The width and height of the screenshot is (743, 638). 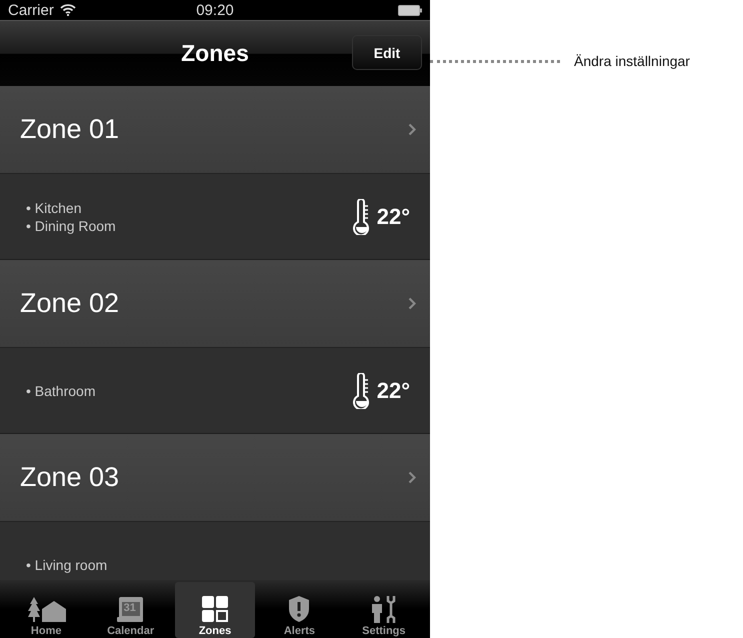 What do you see at coordinates (70, 129) in the screenshot?
I see `zone-name: Zone 01` at bounding box center [70, 129].